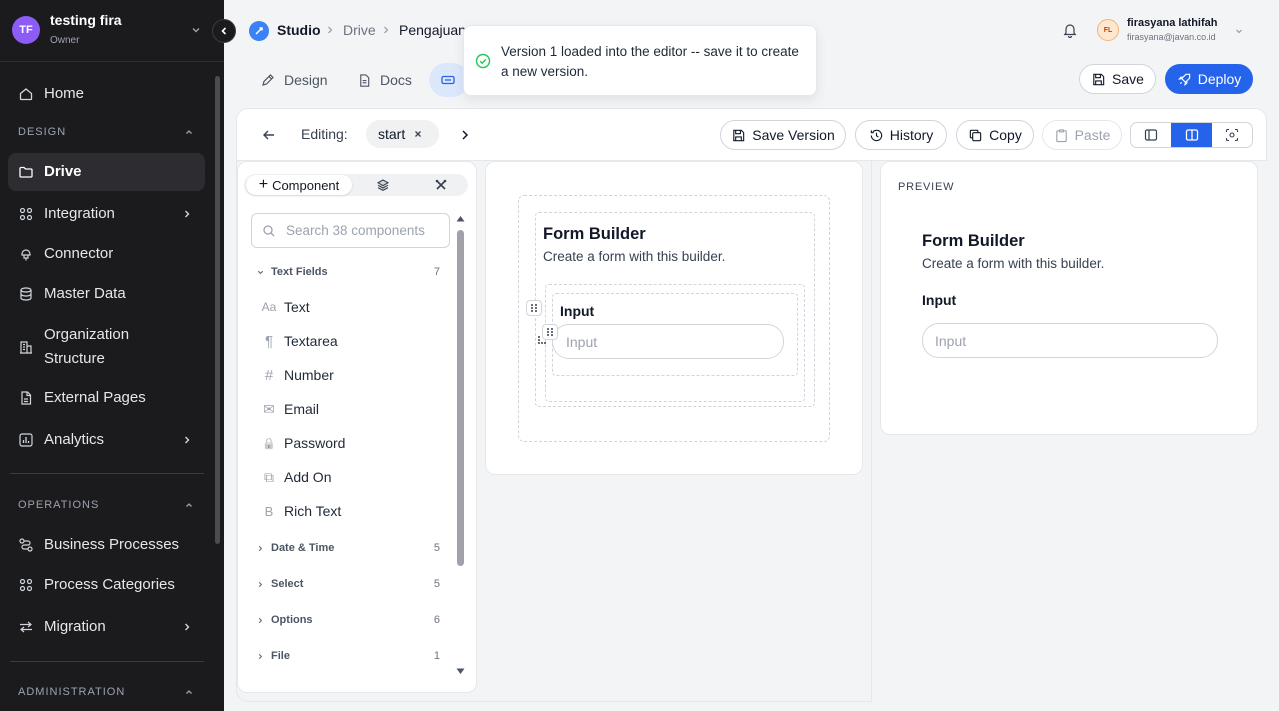 Image resolution: width=1279 pixels, height=711 pixels. I want to click on hash-icon: #, so click(269, 375).